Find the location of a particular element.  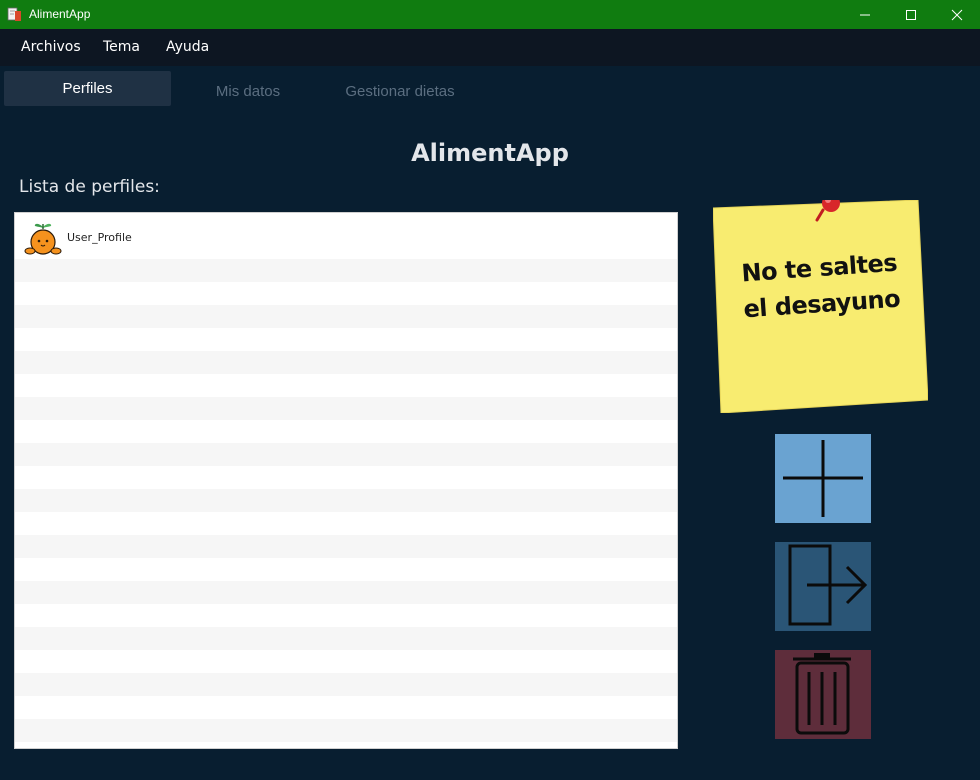

plus-icon is located at coordinates (823, 478).